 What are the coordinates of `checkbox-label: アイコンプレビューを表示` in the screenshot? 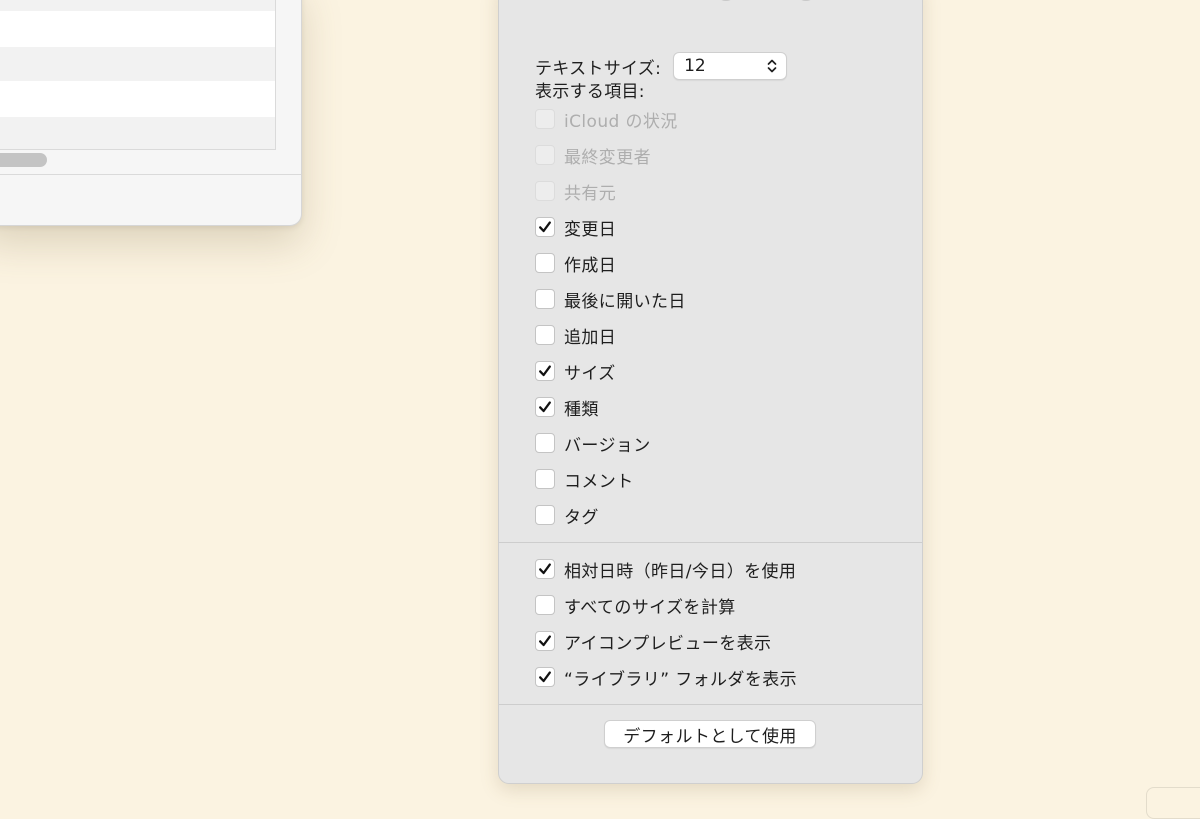 It's located at (668, 643).